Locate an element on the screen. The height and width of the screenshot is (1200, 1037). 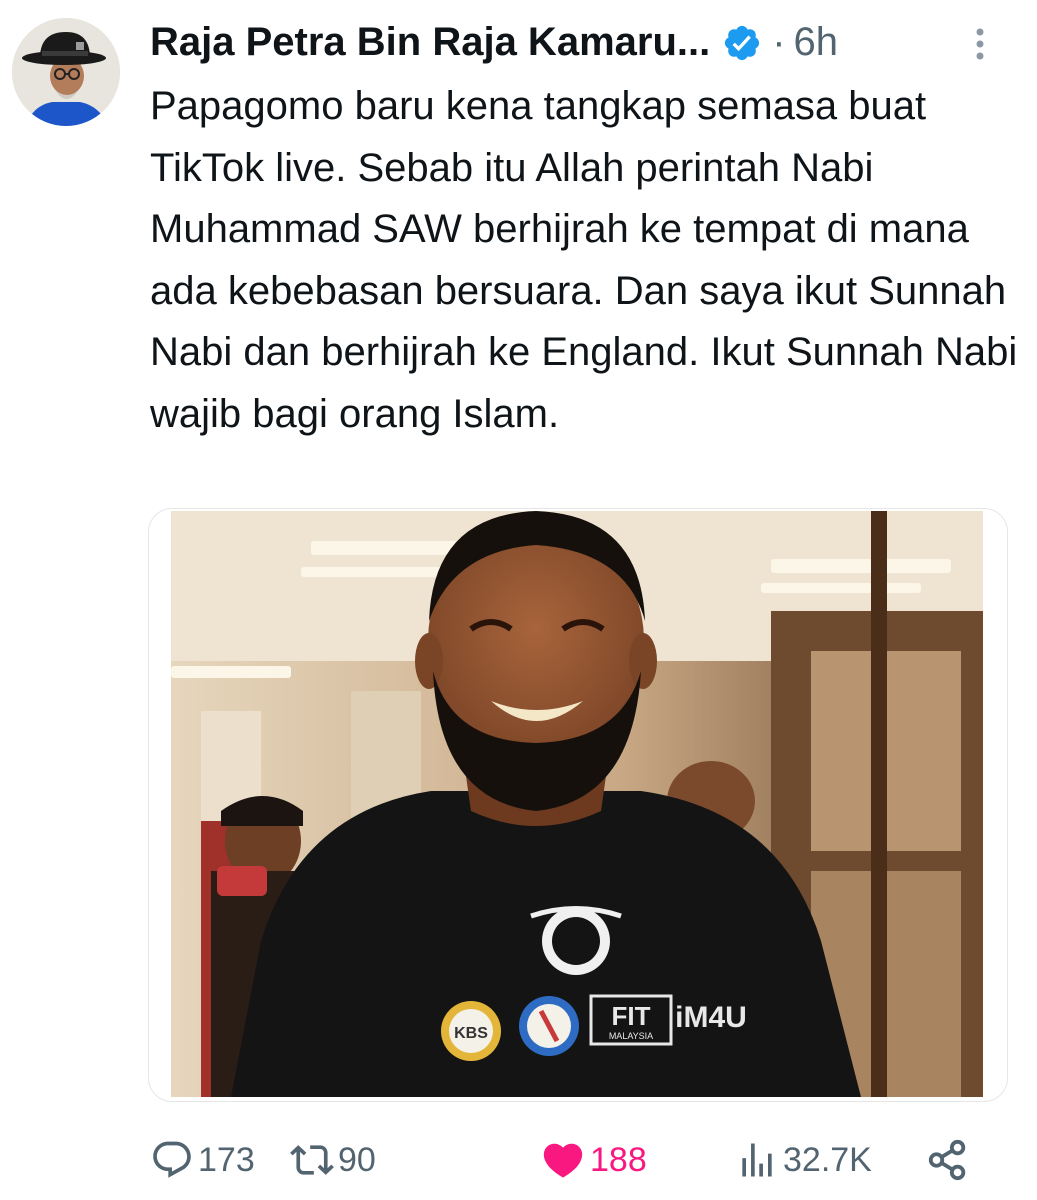
reply-icon is located at coordinates (172, 1159).